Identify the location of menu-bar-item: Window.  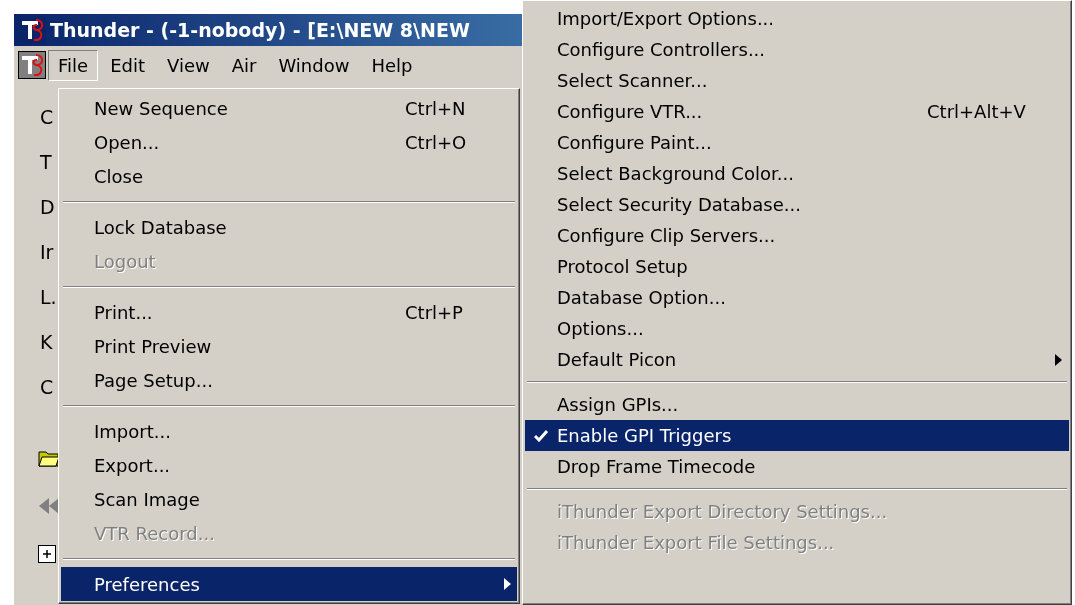
(314, 65).